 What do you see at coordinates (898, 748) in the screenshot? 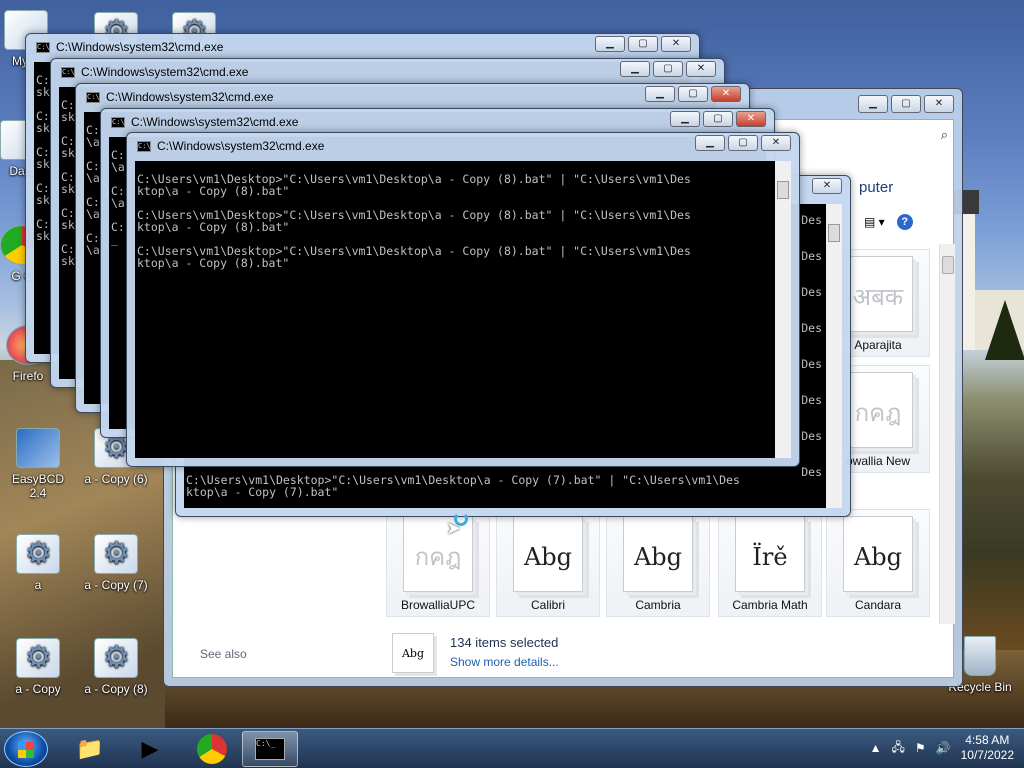
I see `network-icon: 🖧` at bounding box center [898, 748].